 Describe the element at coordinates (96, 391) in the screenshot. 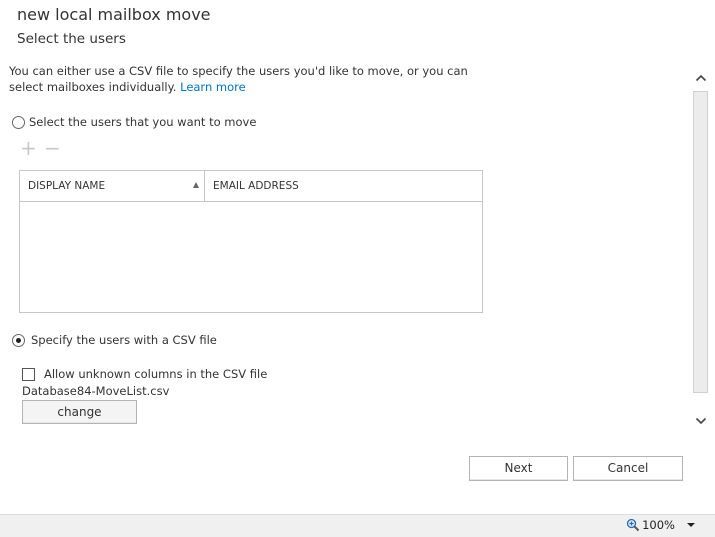

I see `csv-filename: Database84-MoveList.csv` at that location.